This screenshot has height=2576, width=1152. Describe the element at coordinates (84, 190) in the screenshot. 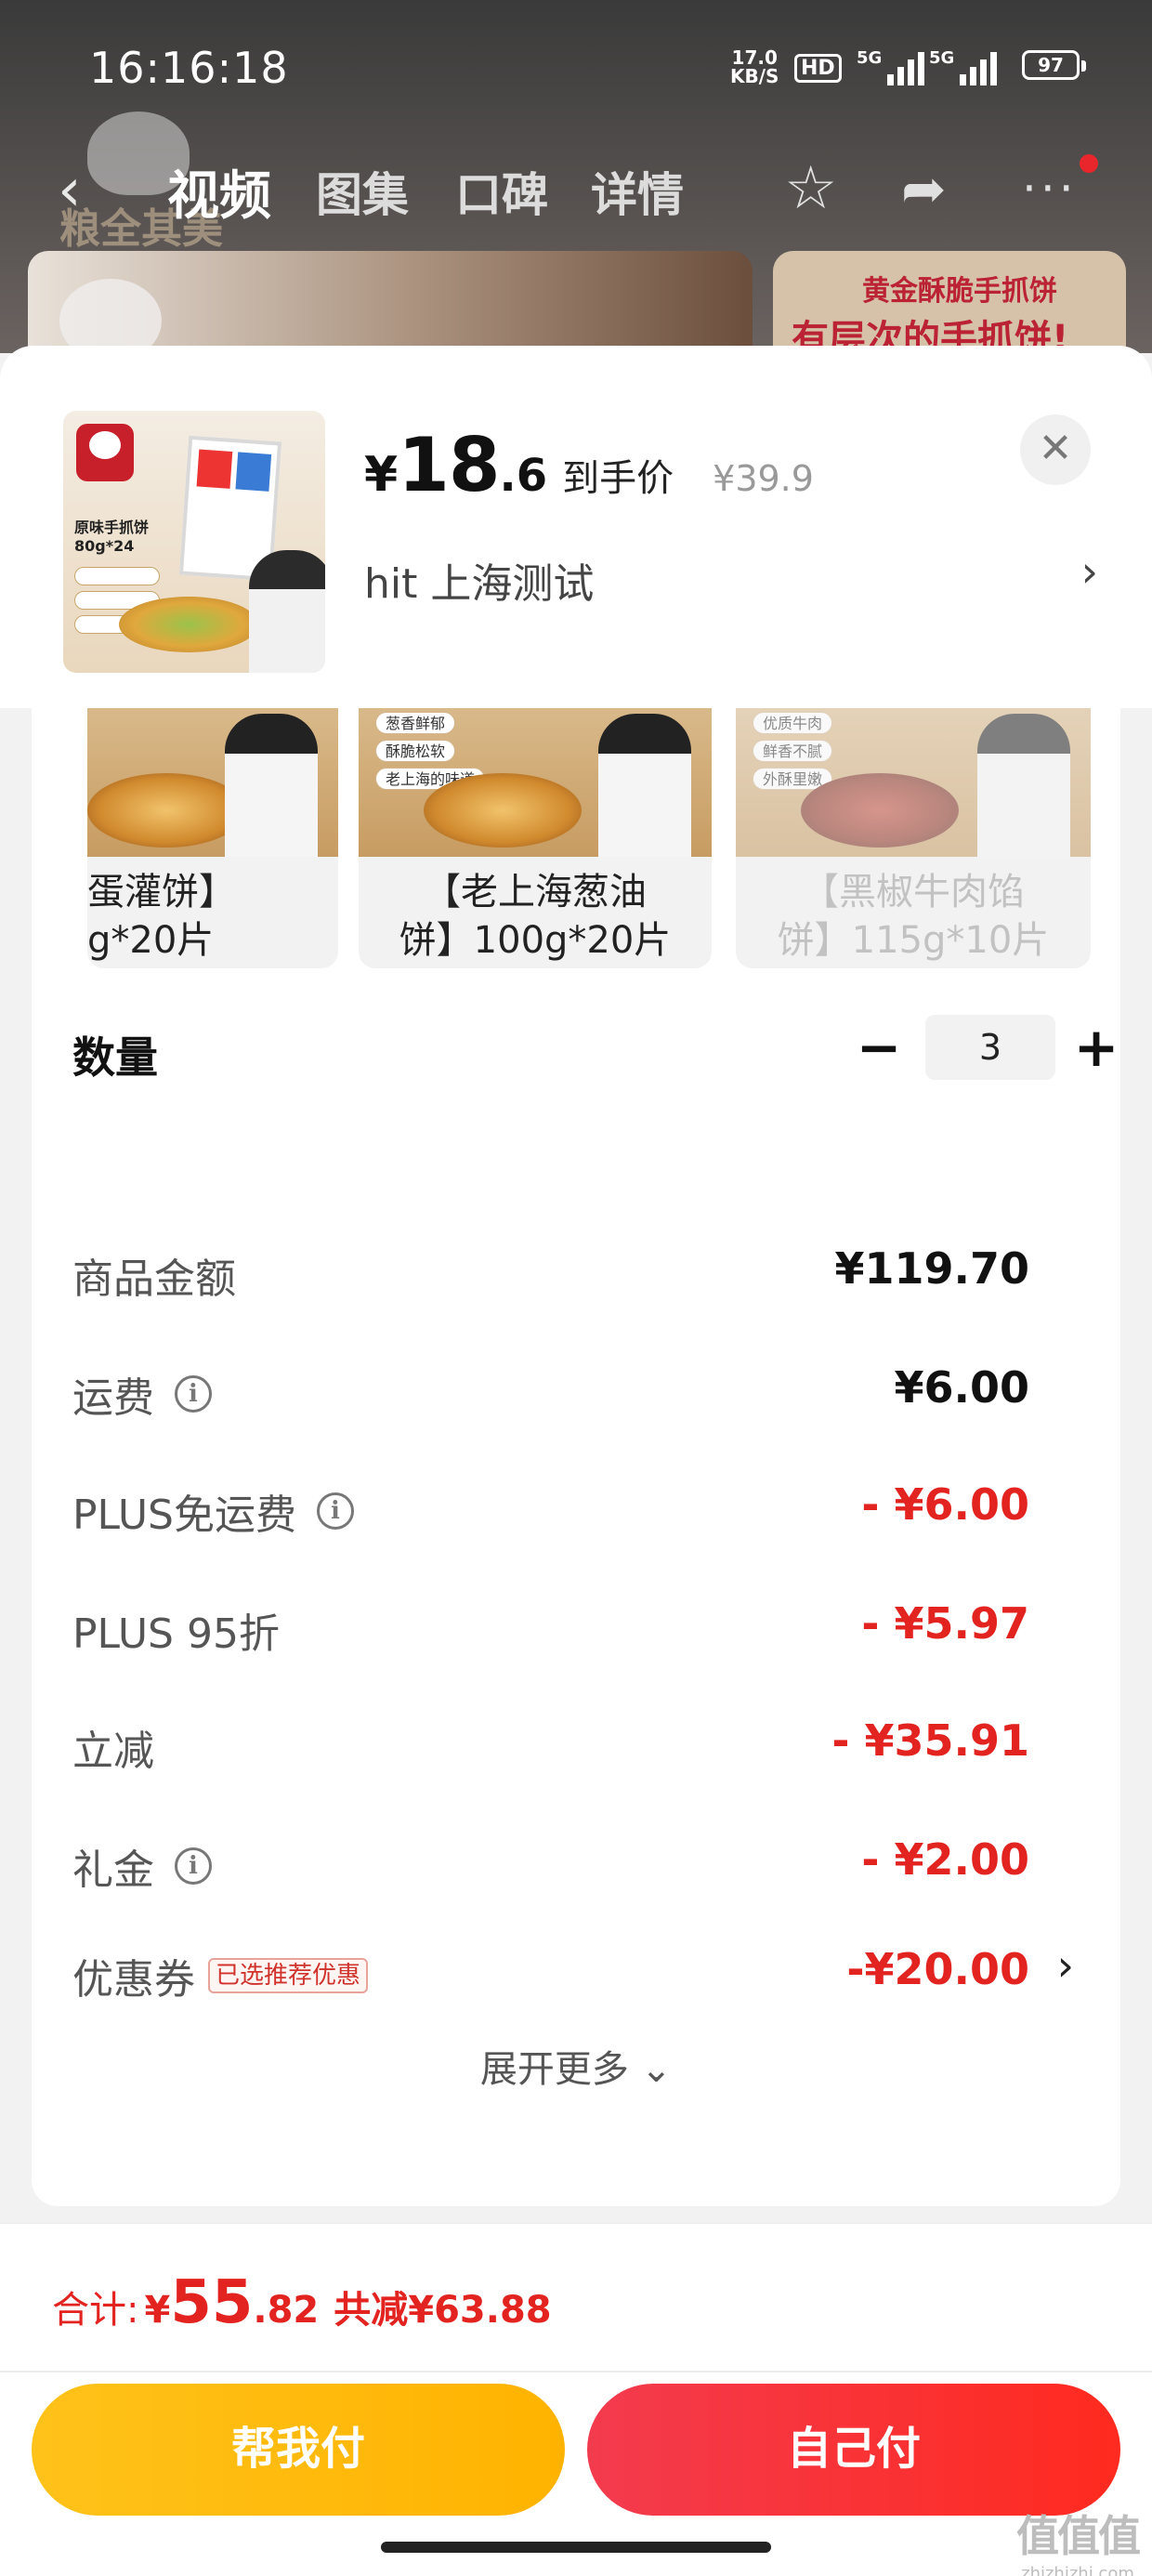

I see `back-icon: ‹` at that location.